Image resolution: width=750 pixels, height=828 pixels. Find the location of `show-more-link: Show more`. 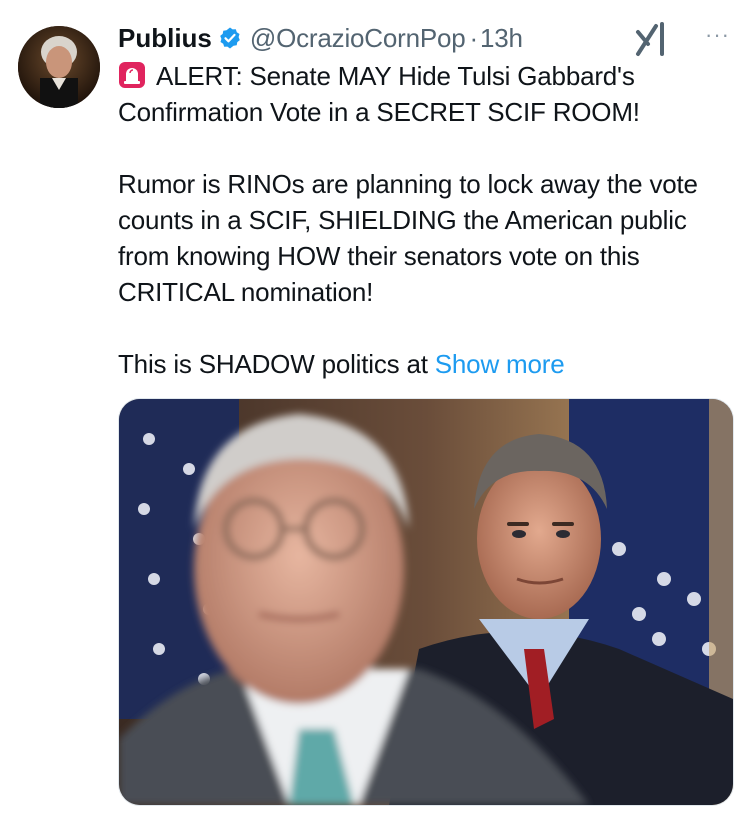

show-more-link: Show more is located at coordinates (500, 364).